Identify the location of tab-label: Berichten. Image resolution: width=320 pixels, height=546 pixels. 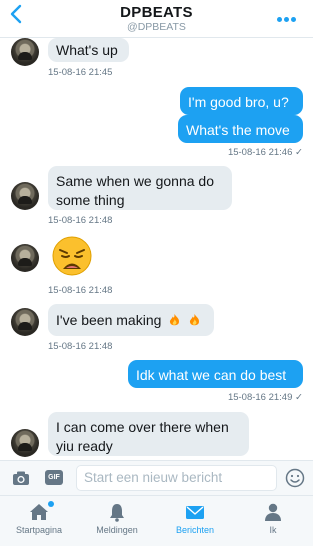
(195, 530).